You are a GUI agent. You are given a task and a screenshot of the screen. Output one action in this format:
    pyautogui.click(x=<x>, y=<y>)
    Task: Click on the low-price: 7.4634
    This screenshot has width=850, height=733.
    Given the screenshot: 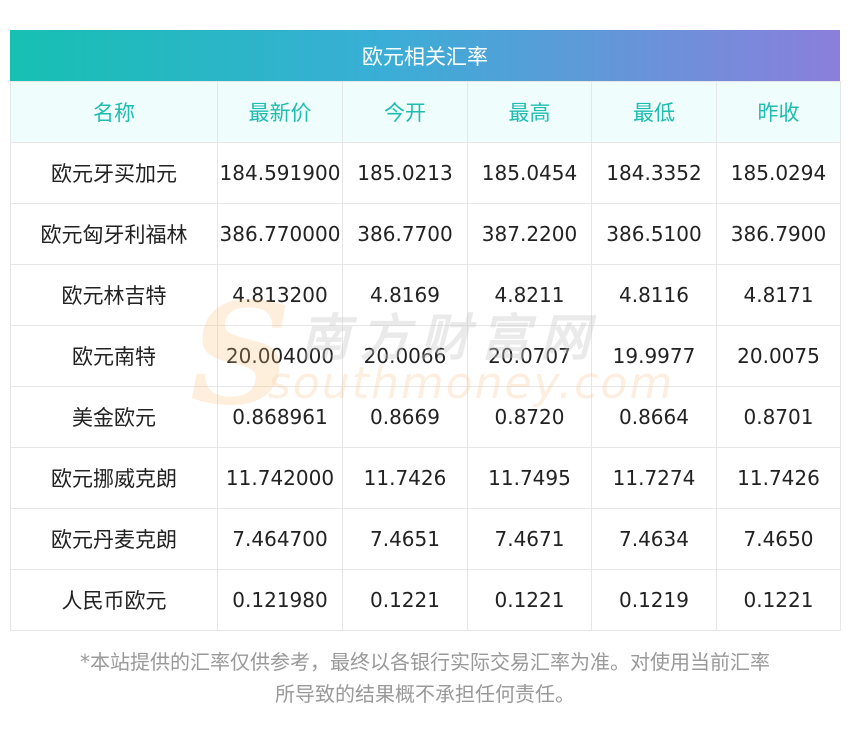 What is the action you would take?
    pyautogui.click(x=654, y=539)
    